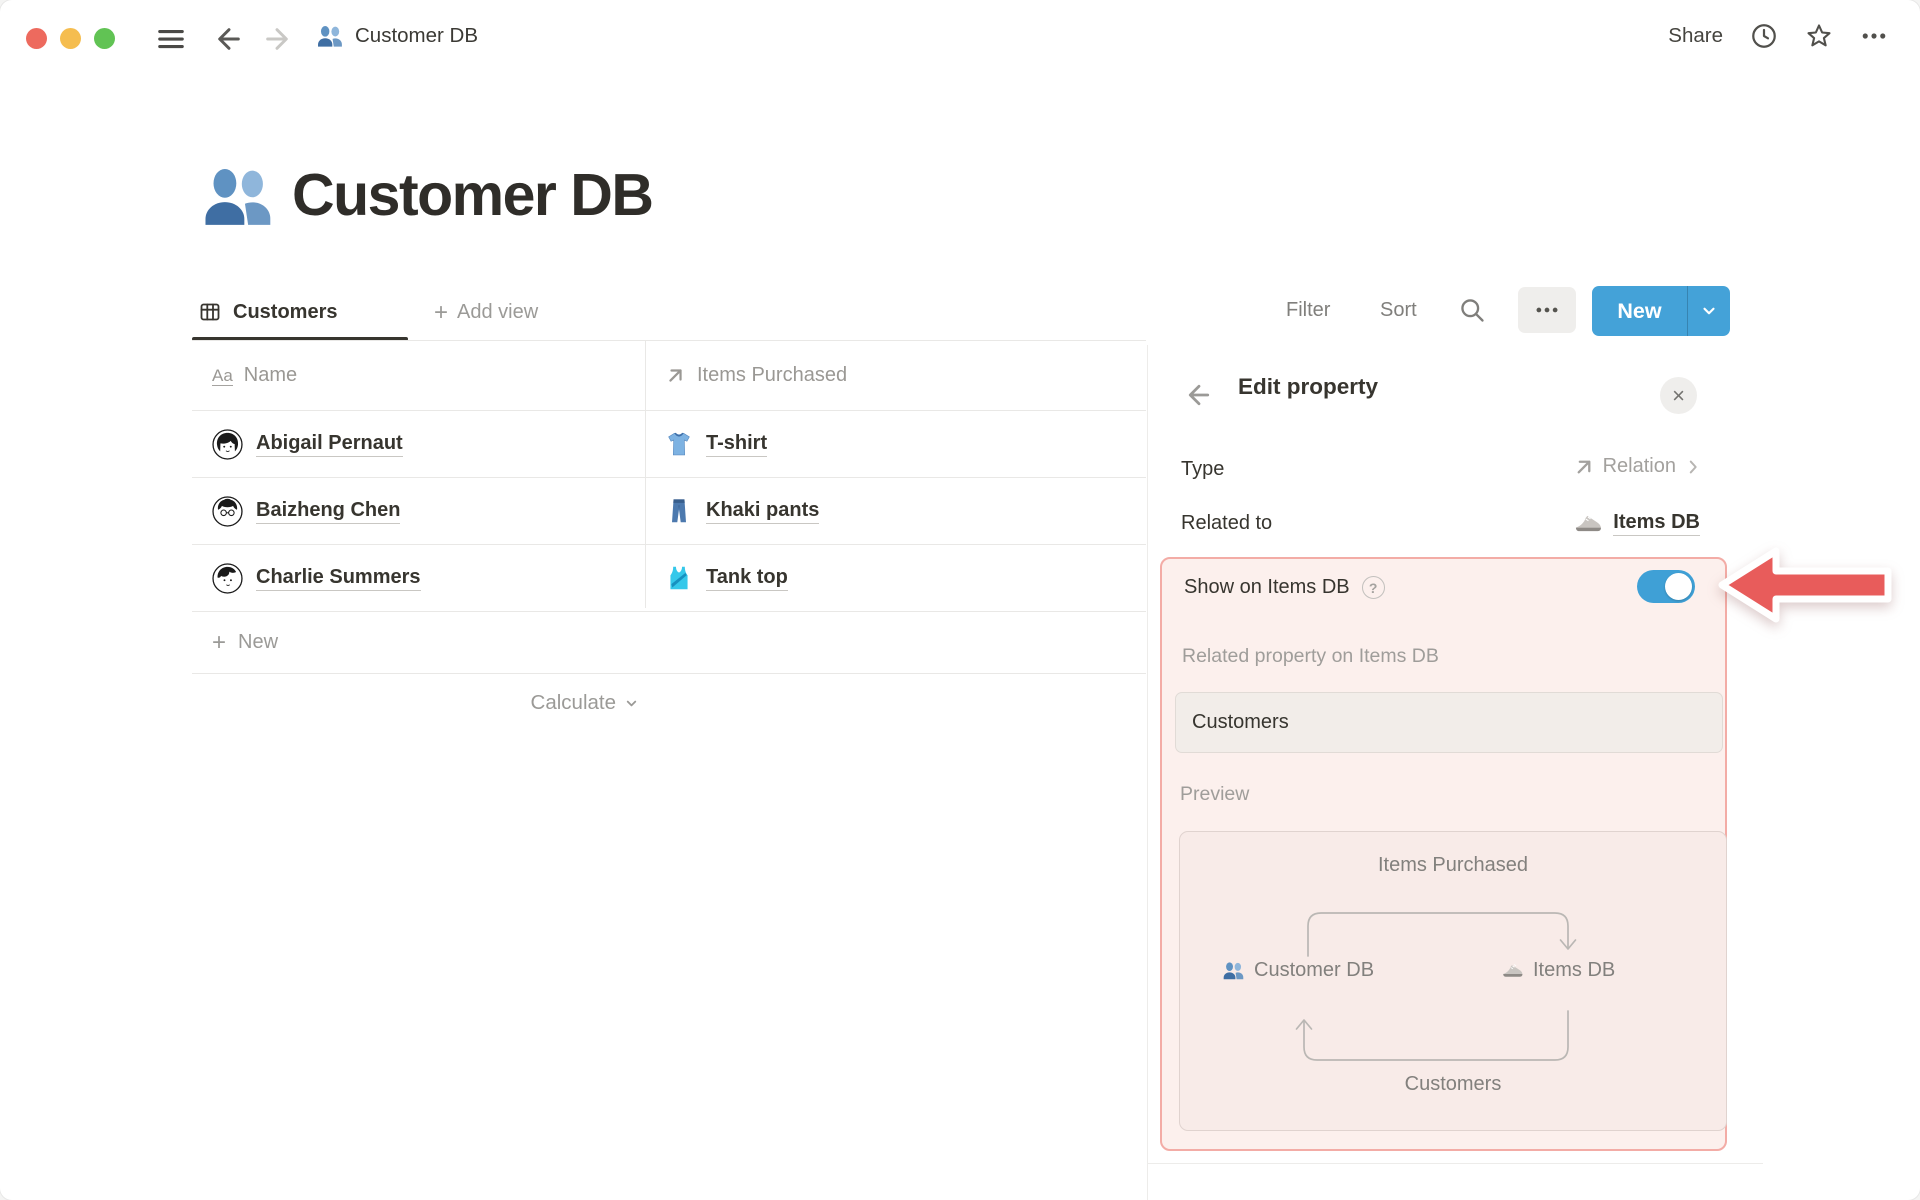  Describe the element at coordinates (1227, 523) in the screenshot. I see `related-to-label: Related to` at that location.